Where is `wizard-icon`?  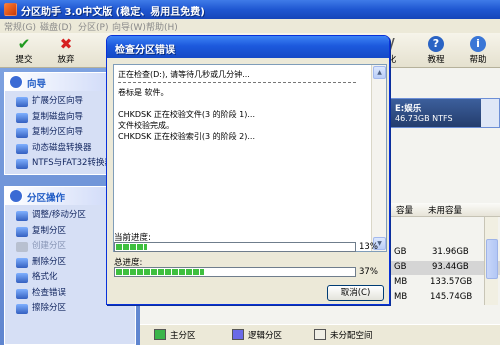
wizard-icon is located at coordinates (16, 82).